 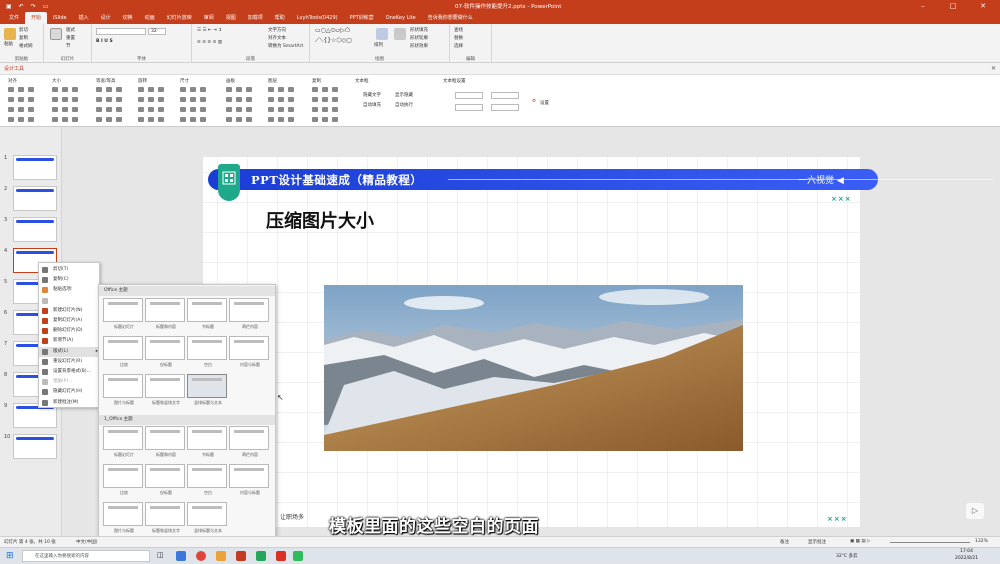 What do you see at coordinates (860, 541) in the screenshot?
I see `view-buttons: ▣ ▦ ▤ ▷` at bounding box center [860, 541].